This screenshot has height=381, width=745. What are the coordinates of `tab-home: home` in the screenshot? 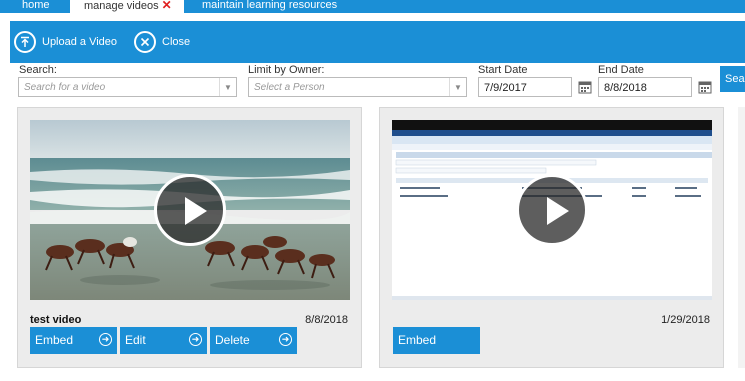 It's located at (36, 6).